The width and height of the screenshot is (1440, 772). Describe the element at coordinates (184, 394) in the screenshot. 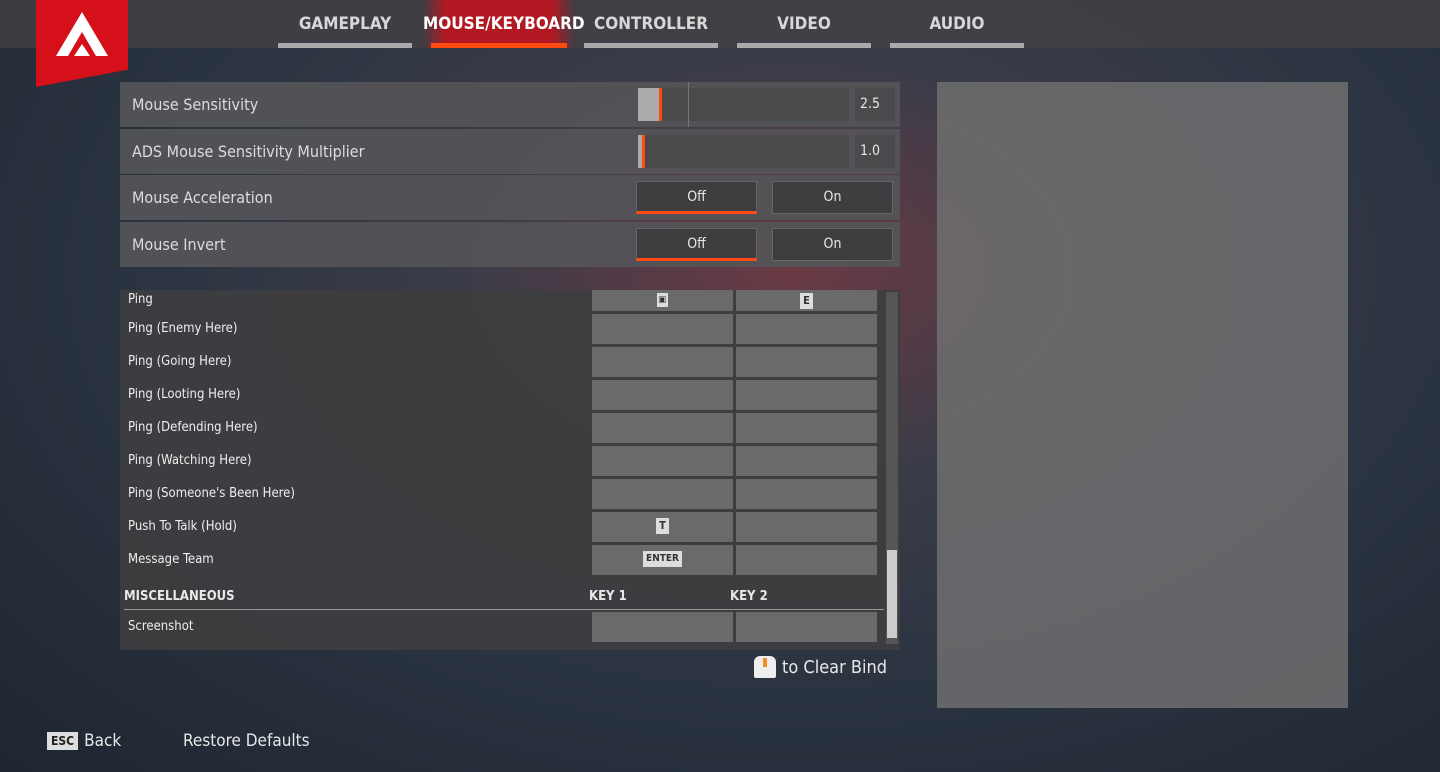

I see `bind-label: Ping (Looting Here)` at that location.